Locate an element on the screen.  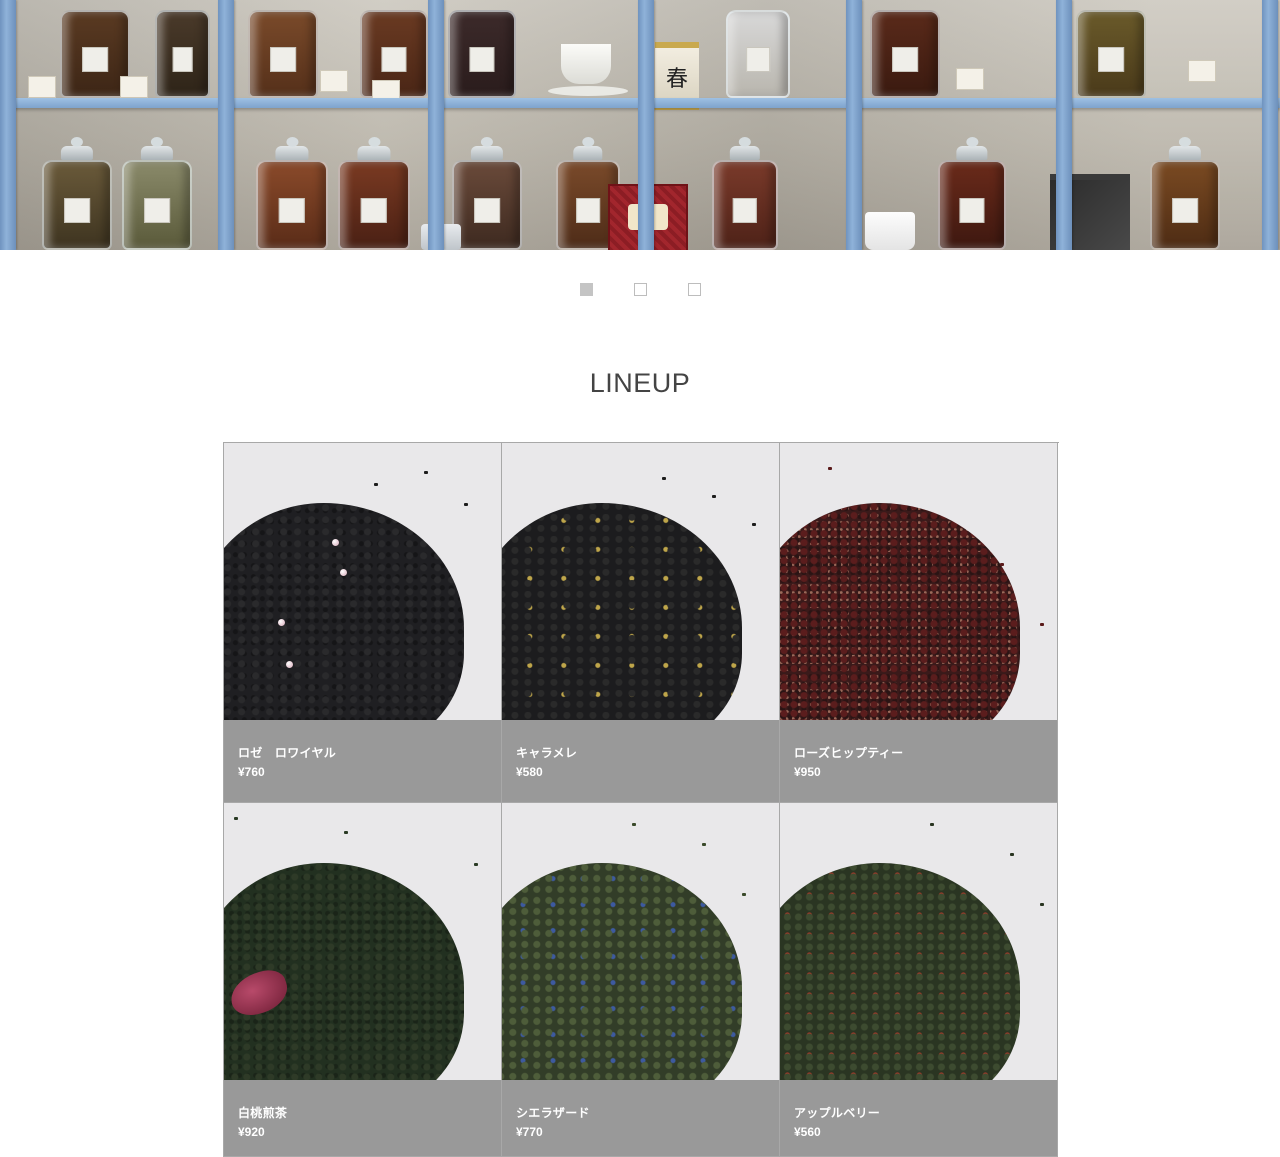
product-name: ロゼ ロワイヤル is located at coordinates (287, 753).